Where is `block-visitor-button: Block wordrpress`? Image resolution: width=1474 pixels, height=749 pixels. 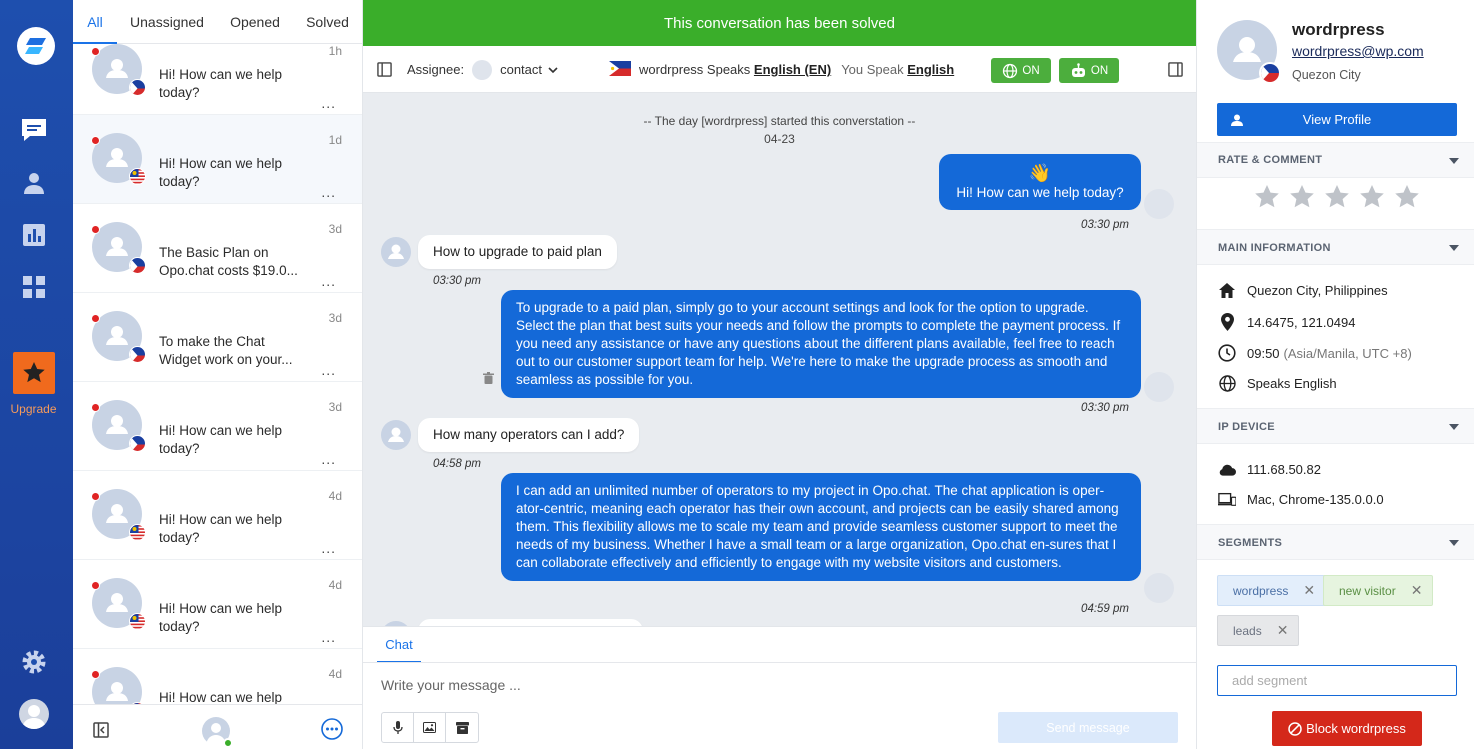 block-visitor-button: Block wordrpress is located at coordinates (1347, 728).